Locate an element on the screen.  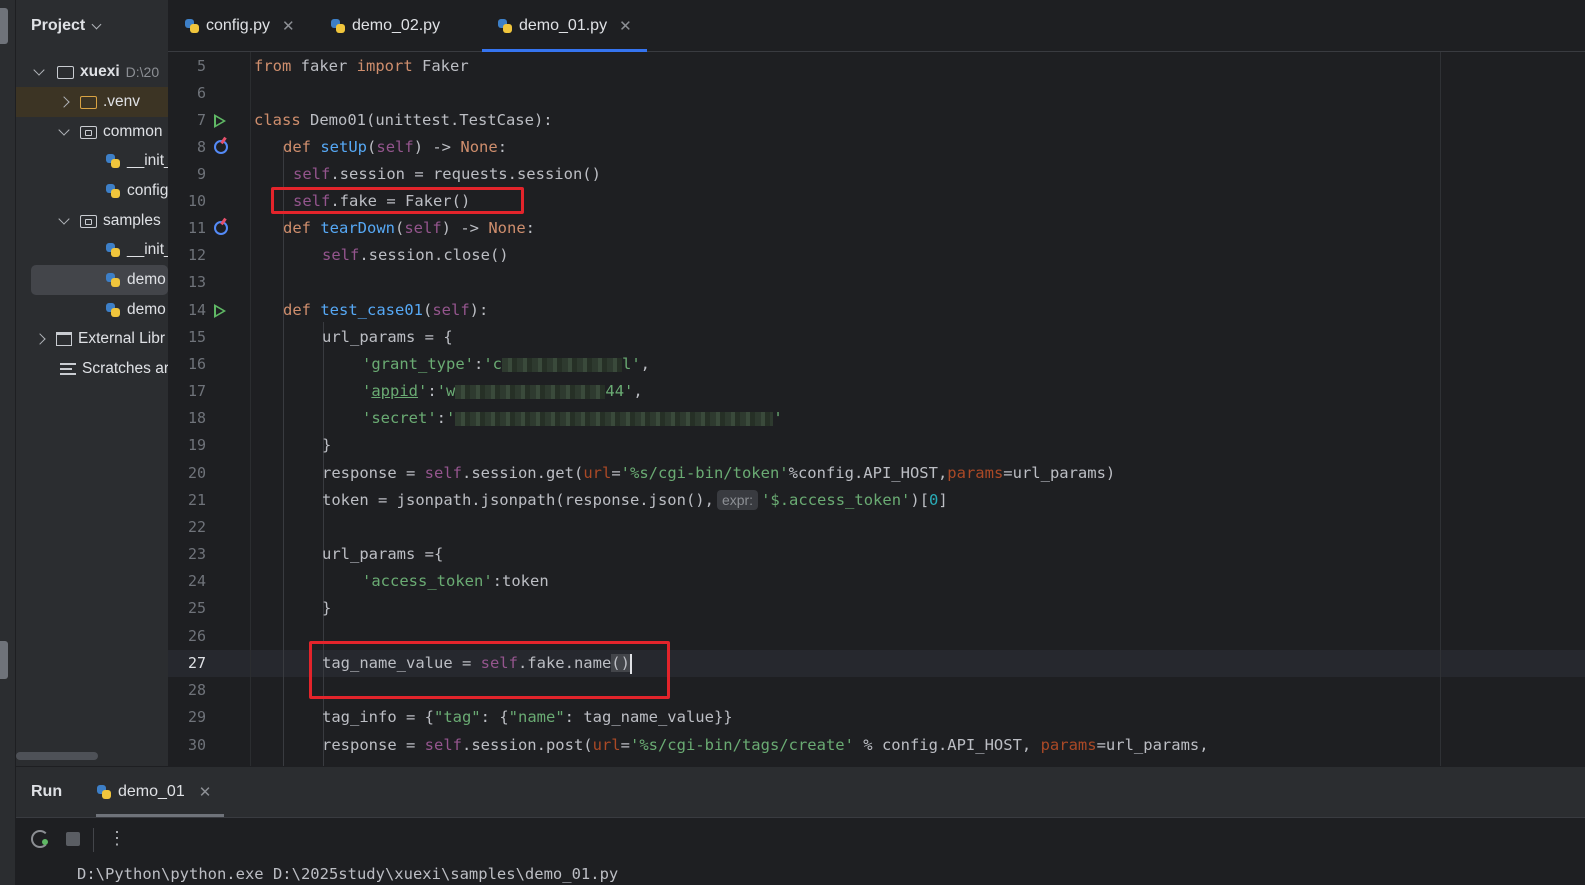
project-header: Project is located at coordinates (92, 26).